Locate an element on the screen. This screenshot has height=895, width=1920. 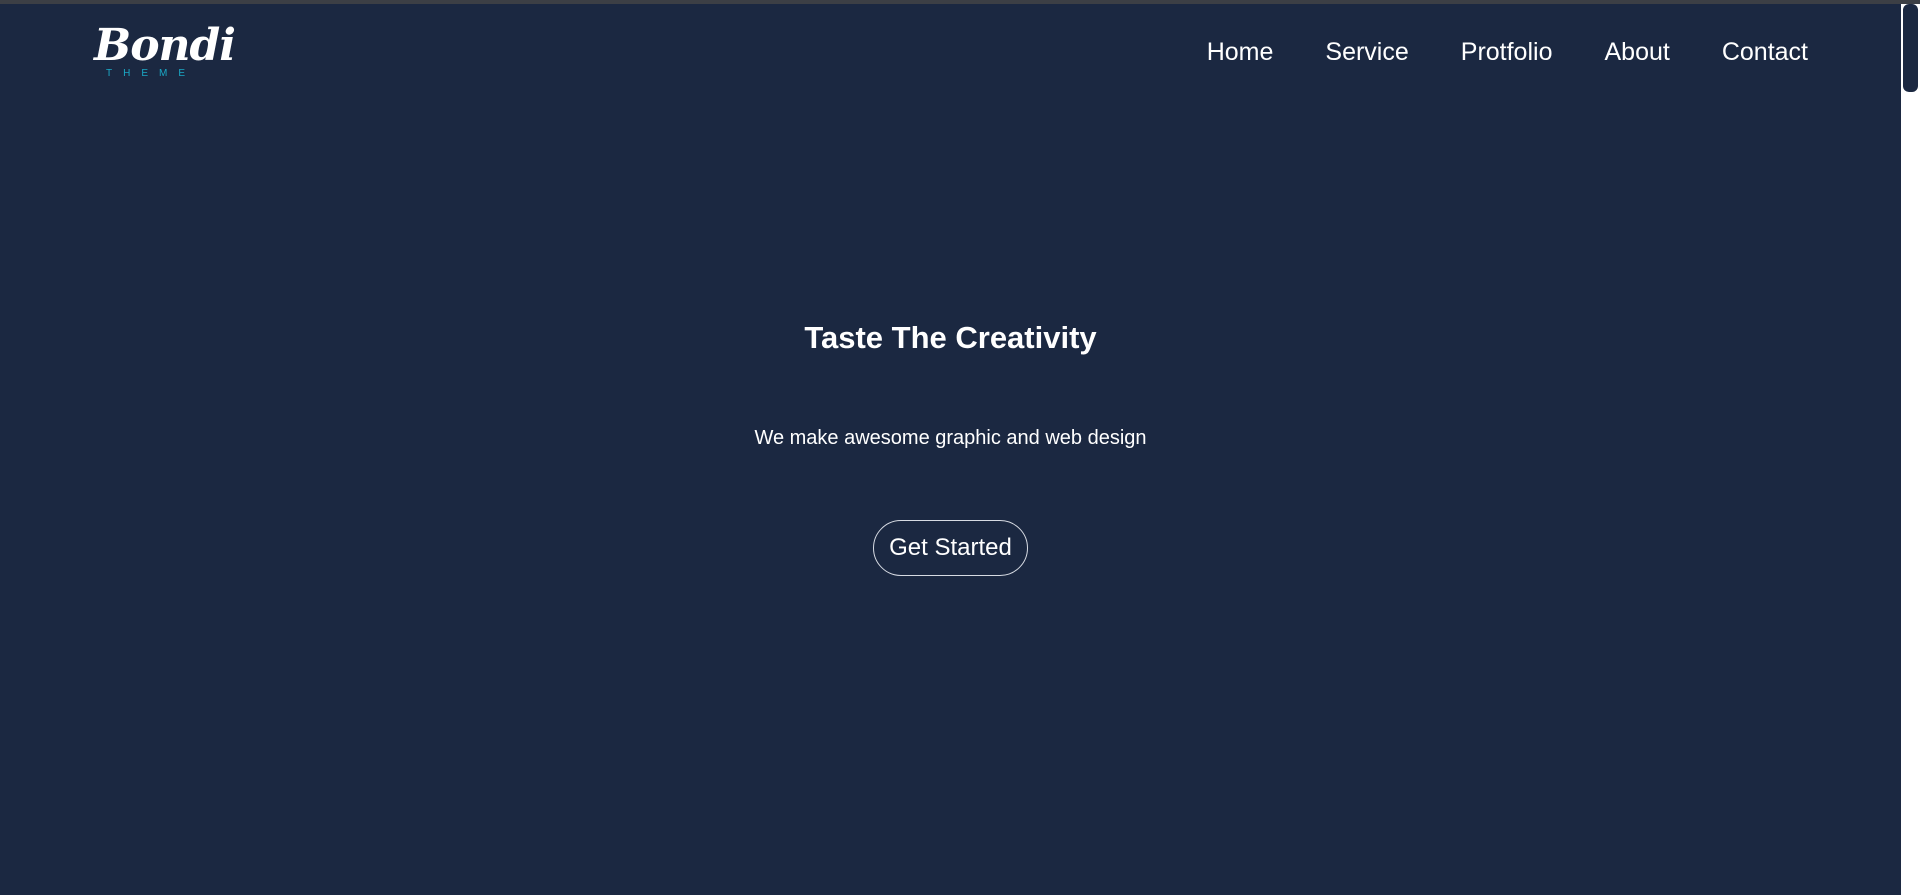
logo-tagline: THEME is located at coordinates (151, 73).